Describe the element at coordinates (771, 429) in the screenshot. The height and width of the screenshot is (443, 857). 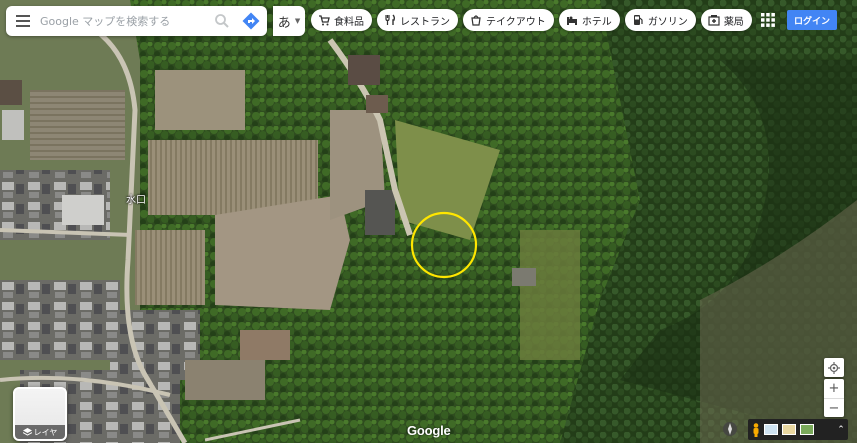
I see `map-thumbnail` at that location.